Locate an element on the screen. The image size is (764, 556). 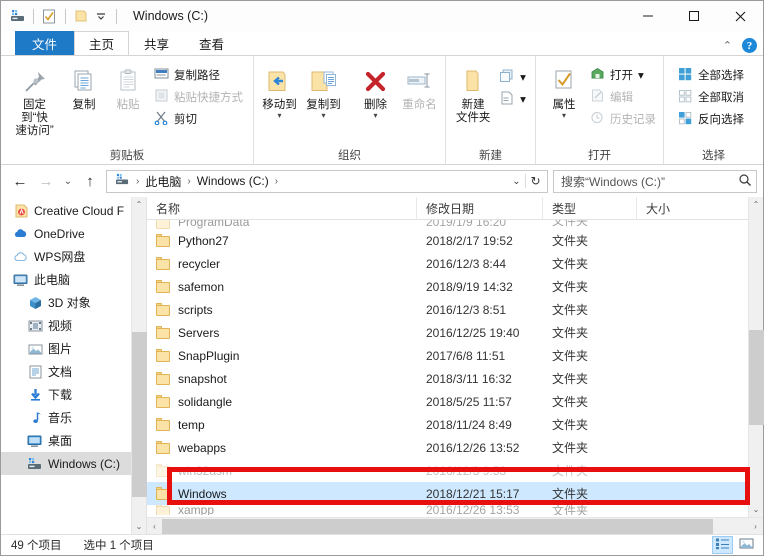
column-header-name: 名称 is located at coordinates (282, 208).